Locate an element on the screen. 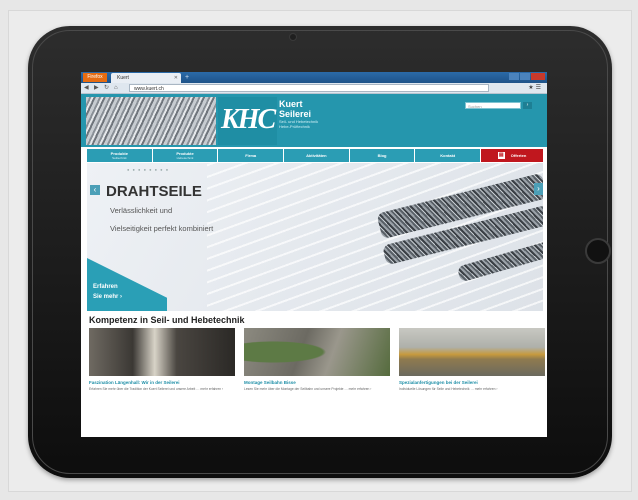 Image resolution: width=638 pixels, height=500 pixels. nav-item-produkte-seiltechnik: Produkte Seiltechnik is located at coordinates (119, 155).